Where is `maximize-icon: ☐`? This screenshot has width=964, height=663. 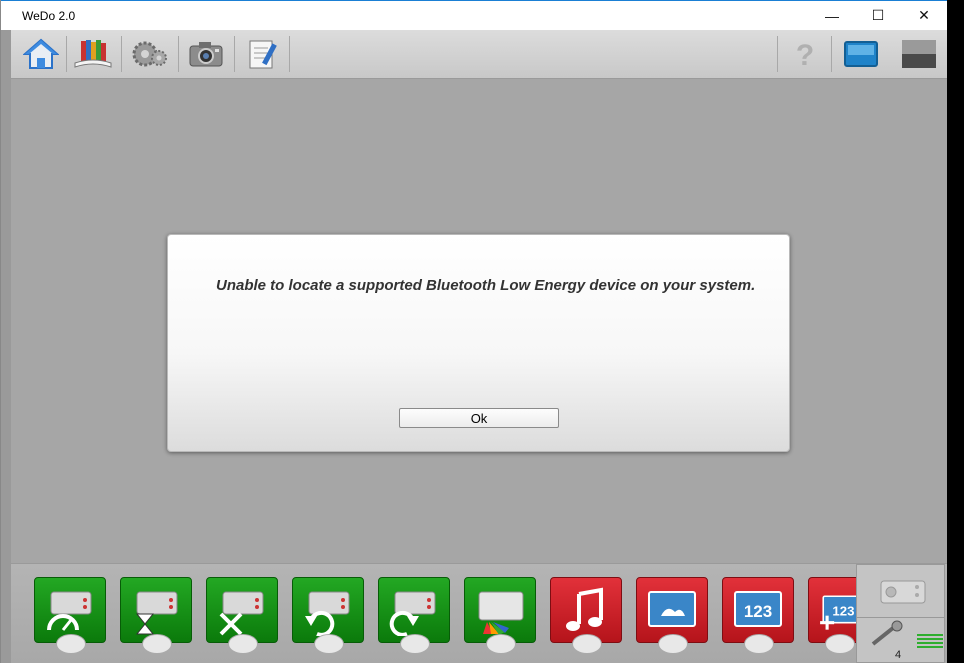 maximize-icon: ☐ is located at coordinates (878, 15).